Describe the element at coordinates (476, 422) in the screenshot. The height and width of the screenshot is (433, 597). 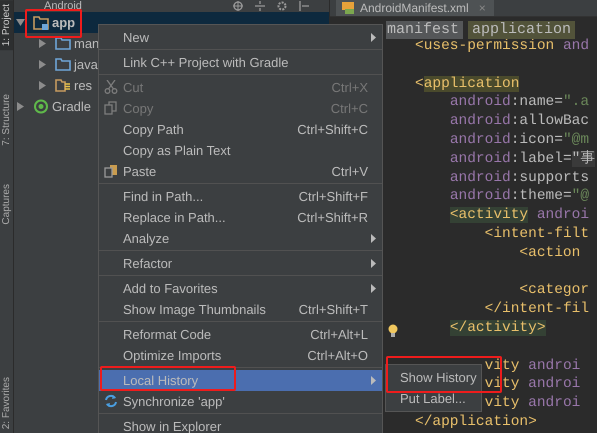
I see `code-line: </application>` at that location.